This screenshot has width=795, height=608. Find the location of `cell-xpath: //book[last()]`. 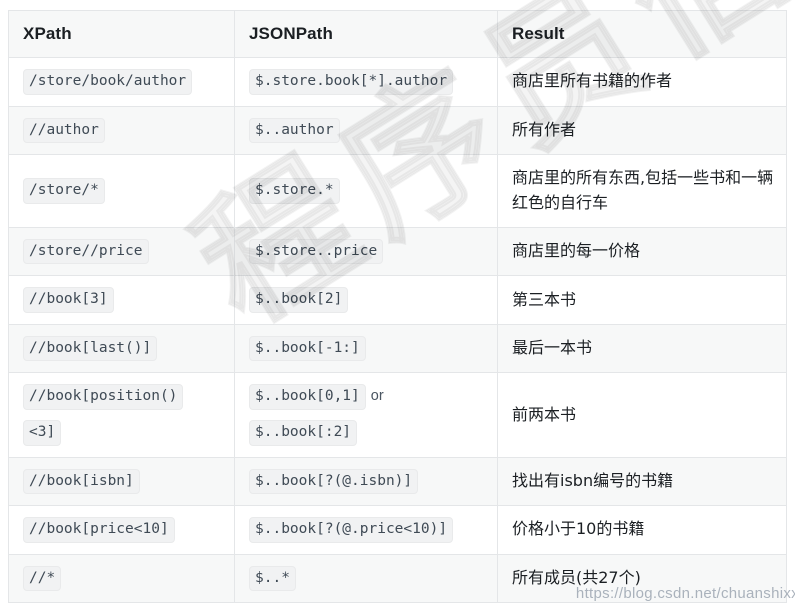

cell-xpath: //book[last()] is located at coordinates (121, 348).